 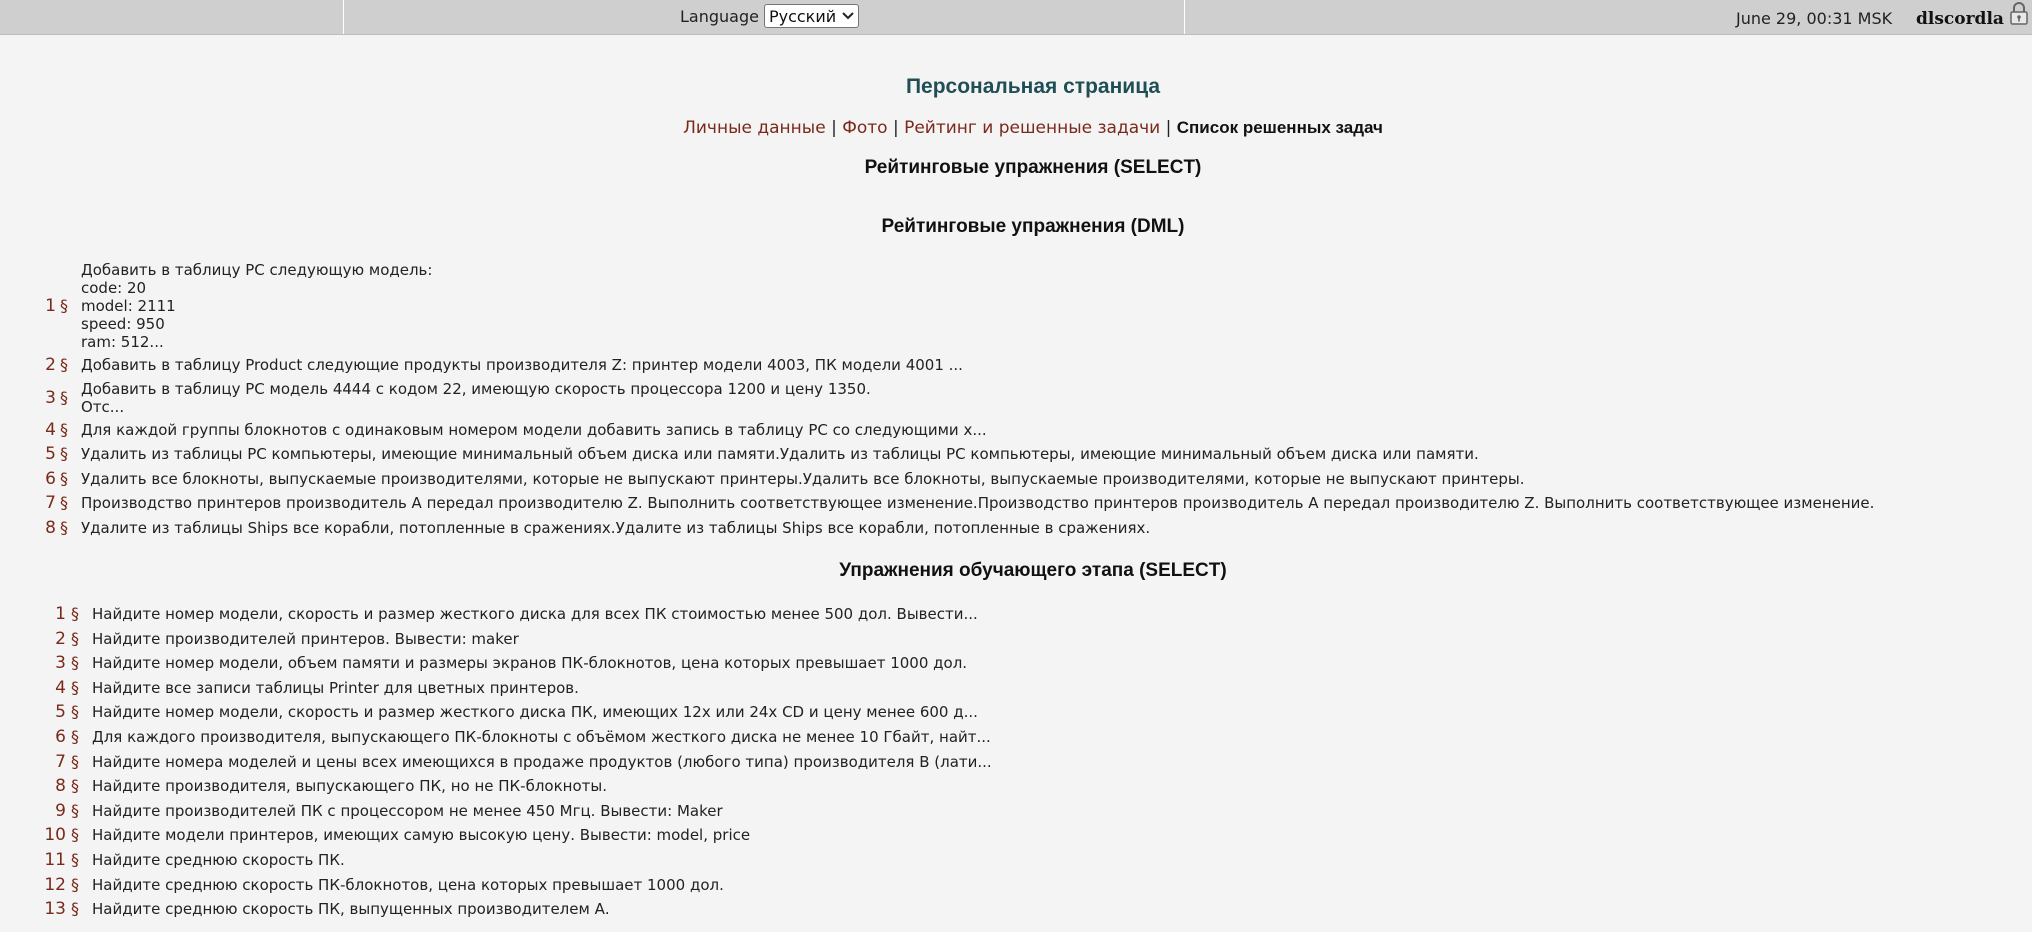 What do you see at coordinates (60, 688) in the screenshot?
I see `exercise-number: 4` at bounding box center [60, 688].